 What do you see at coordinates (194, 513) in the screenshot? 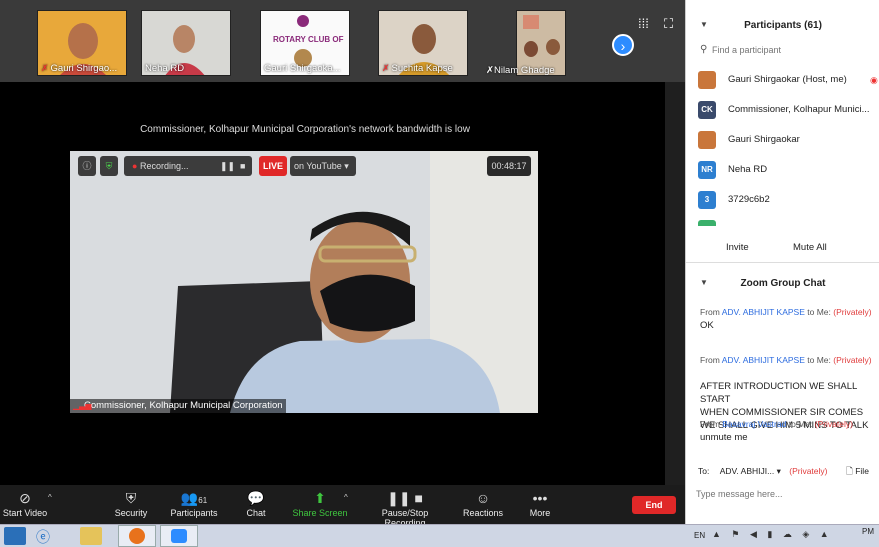
I see `participants-label: Participants` at bounding box center [194, 513].